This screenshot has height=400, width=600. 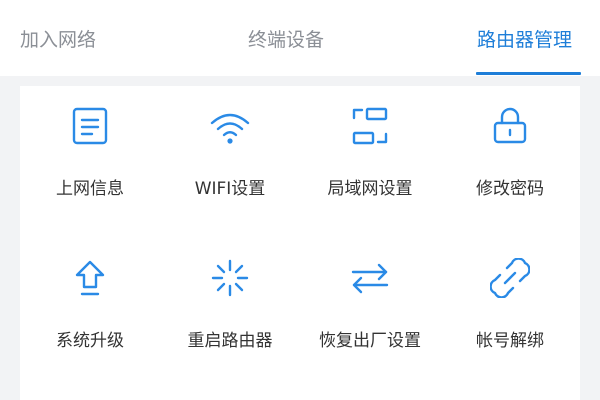 What do you see at coordinates (524, 40) in the screenshot?
I see `tab-router-management: 路由器管理` at bounding box center [524, 40].